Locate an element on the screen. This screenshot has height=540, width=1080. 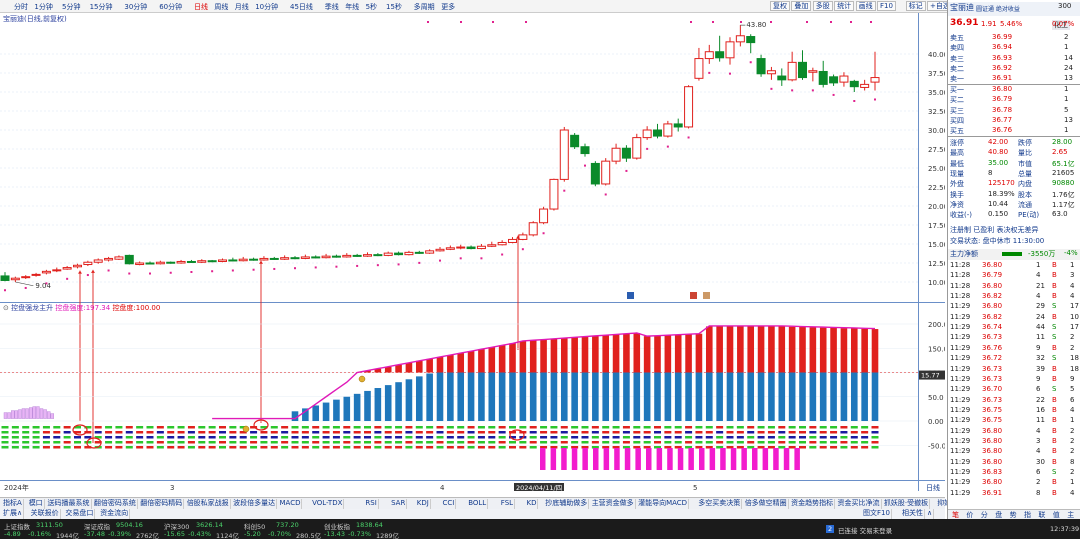
period-8: 月线 is located at coordinates (242, 7).